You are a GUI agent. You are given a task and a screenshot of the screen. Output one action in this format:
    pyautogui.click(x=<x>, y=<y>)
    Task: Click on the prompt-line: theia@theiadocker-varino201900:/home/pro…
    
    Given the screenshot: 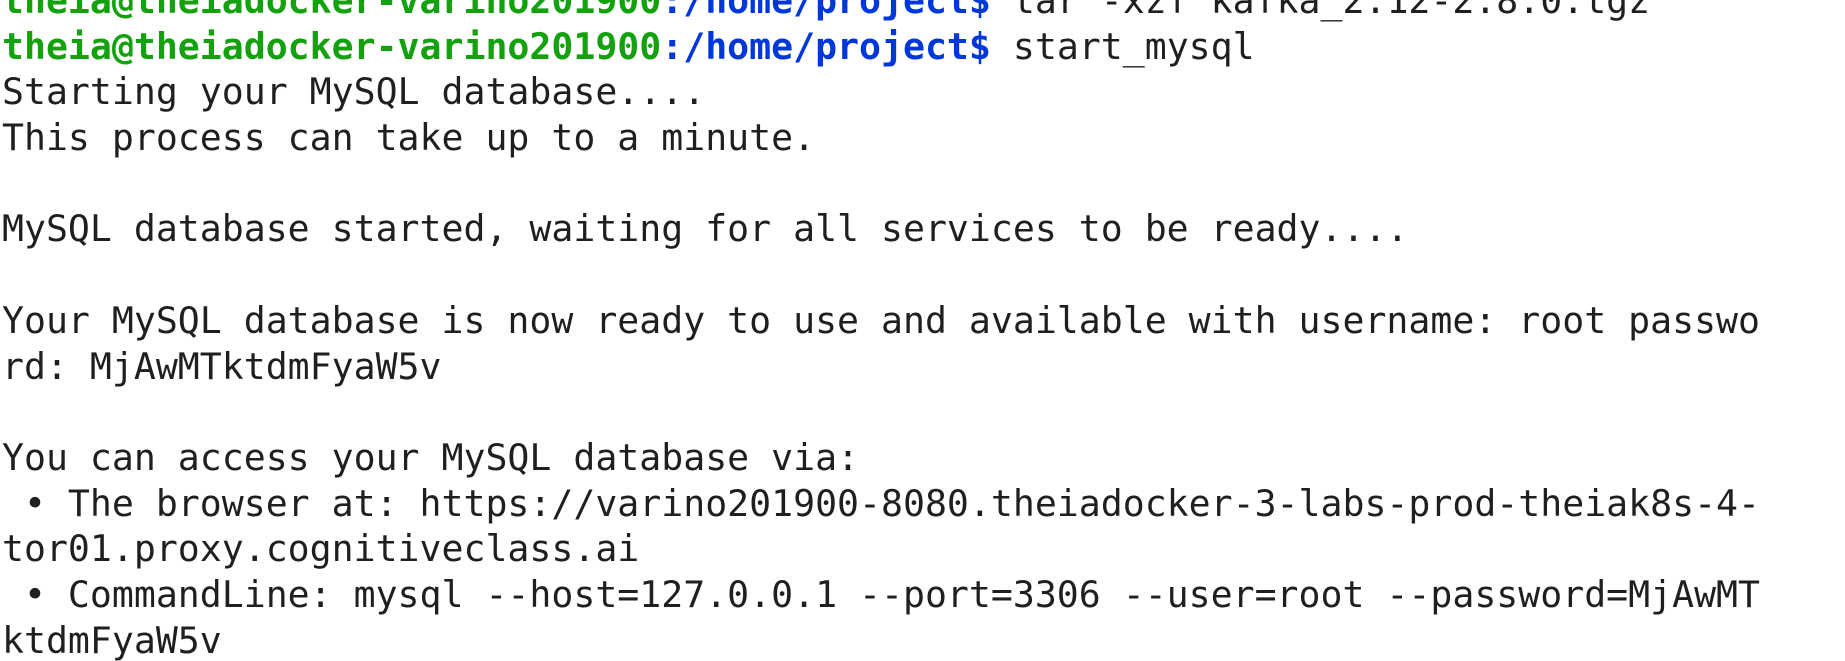 What is the action you would take?
    pyautogui.click(x=881, y=47)
    